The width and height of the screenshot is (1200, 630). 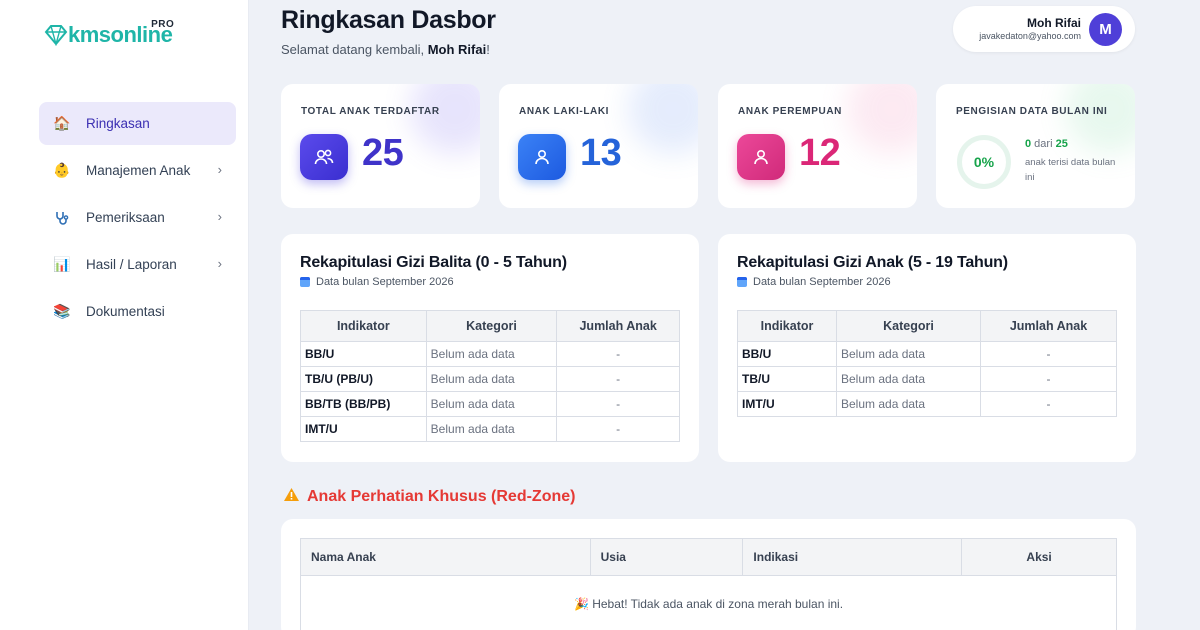 What do you see at coordinates (564, 111) in the screenshot?
I see `stat-label: ANAK LAKI-LAKI` at bounding box center [564, 111].